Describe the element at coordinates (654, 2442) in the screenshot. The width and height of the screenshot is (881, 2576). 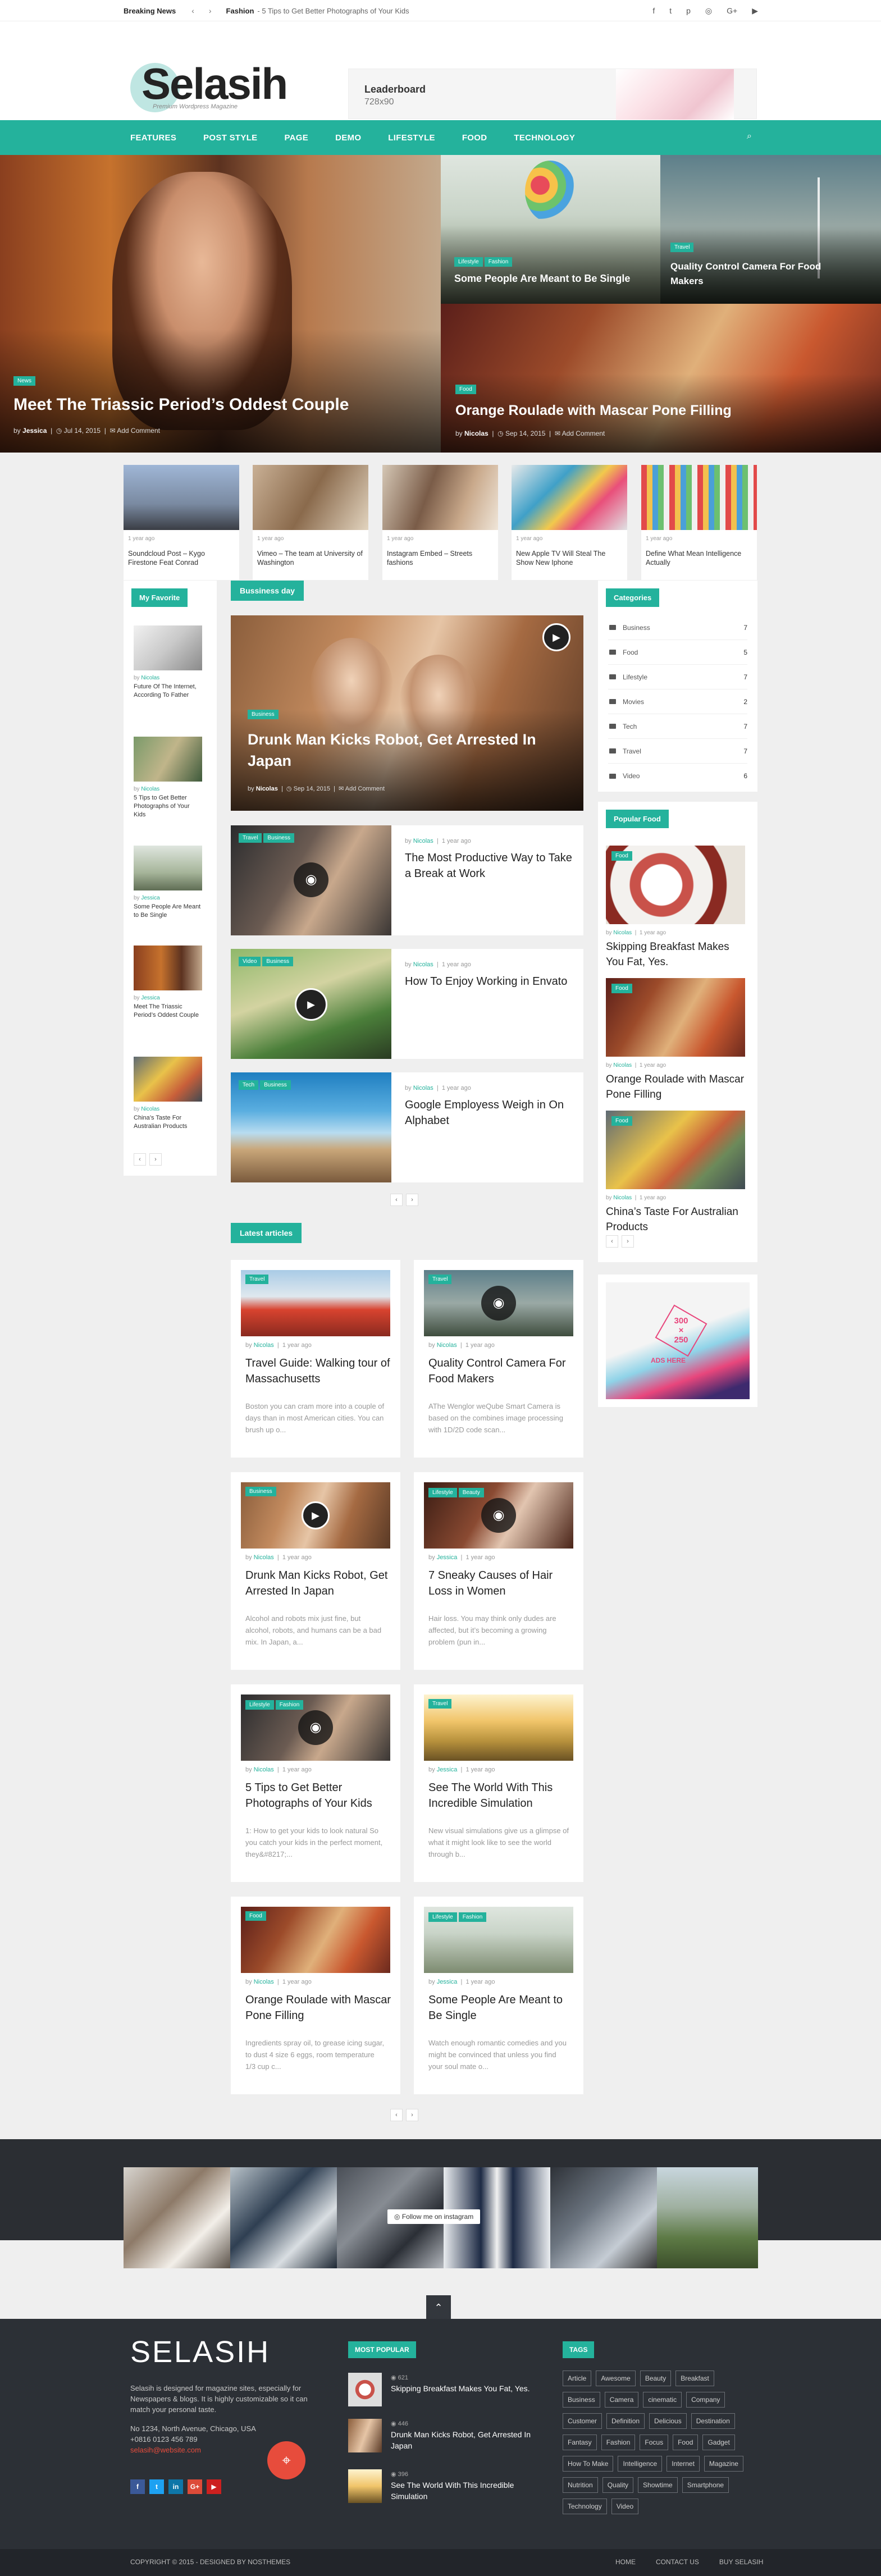
I see `tag-link: Focus` at that location.